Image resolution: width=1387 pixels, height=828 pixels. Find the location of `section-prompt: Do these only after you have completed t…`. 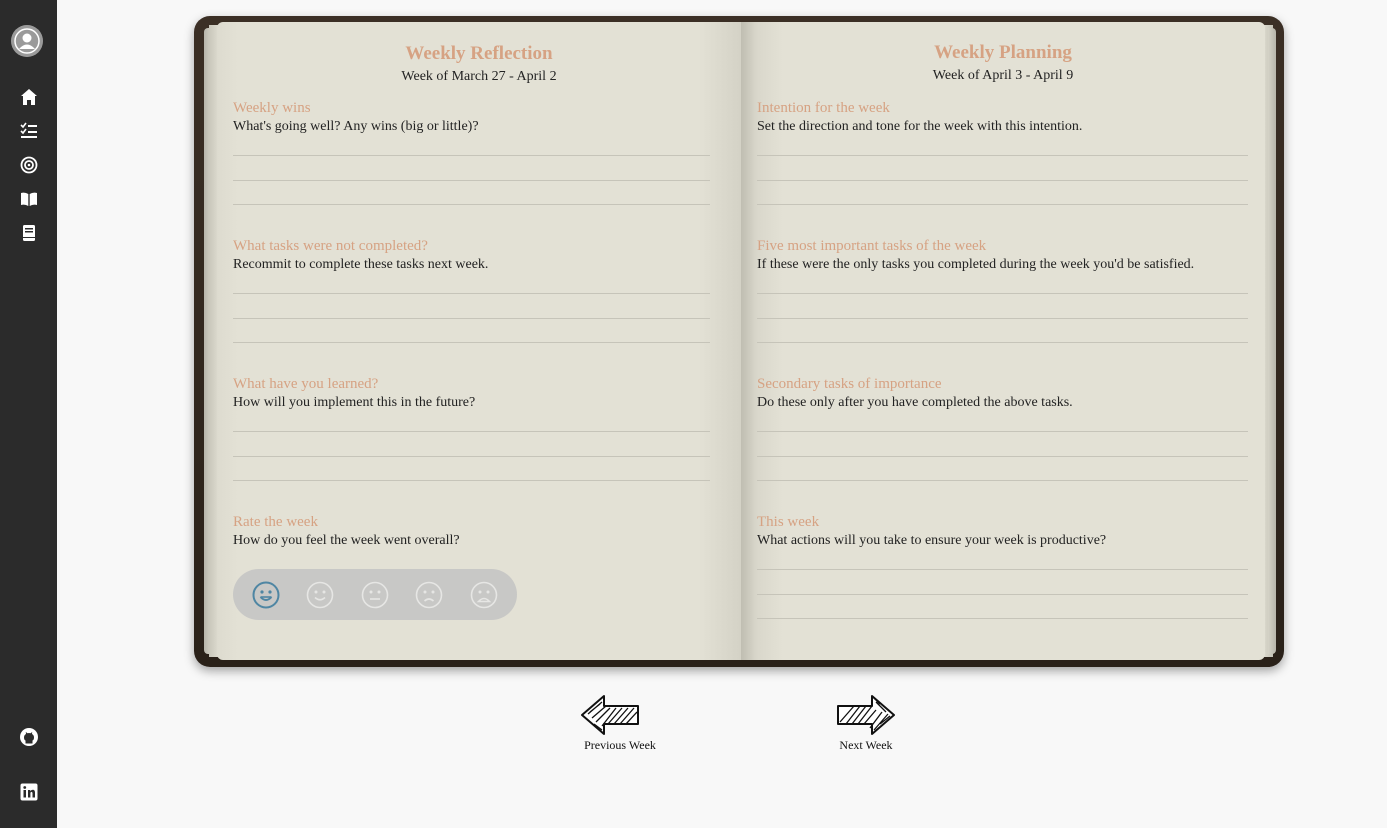

section-prompt: Do these only after you have completed t… is located at coordinates (915, 402).